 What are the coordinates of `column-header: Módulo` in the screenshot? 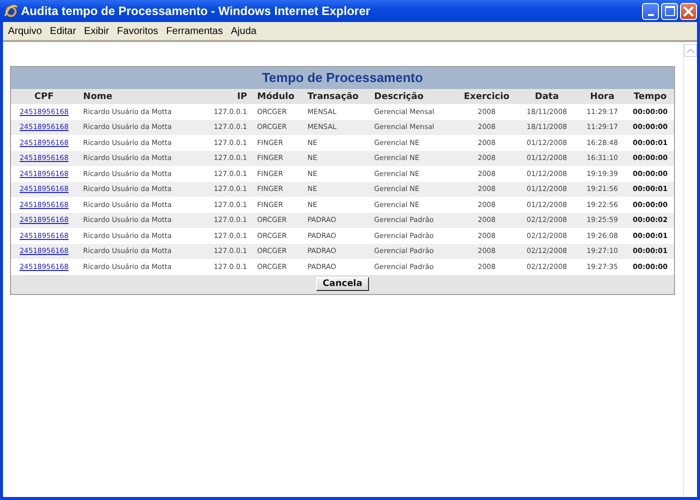 It's located at (277, 96).